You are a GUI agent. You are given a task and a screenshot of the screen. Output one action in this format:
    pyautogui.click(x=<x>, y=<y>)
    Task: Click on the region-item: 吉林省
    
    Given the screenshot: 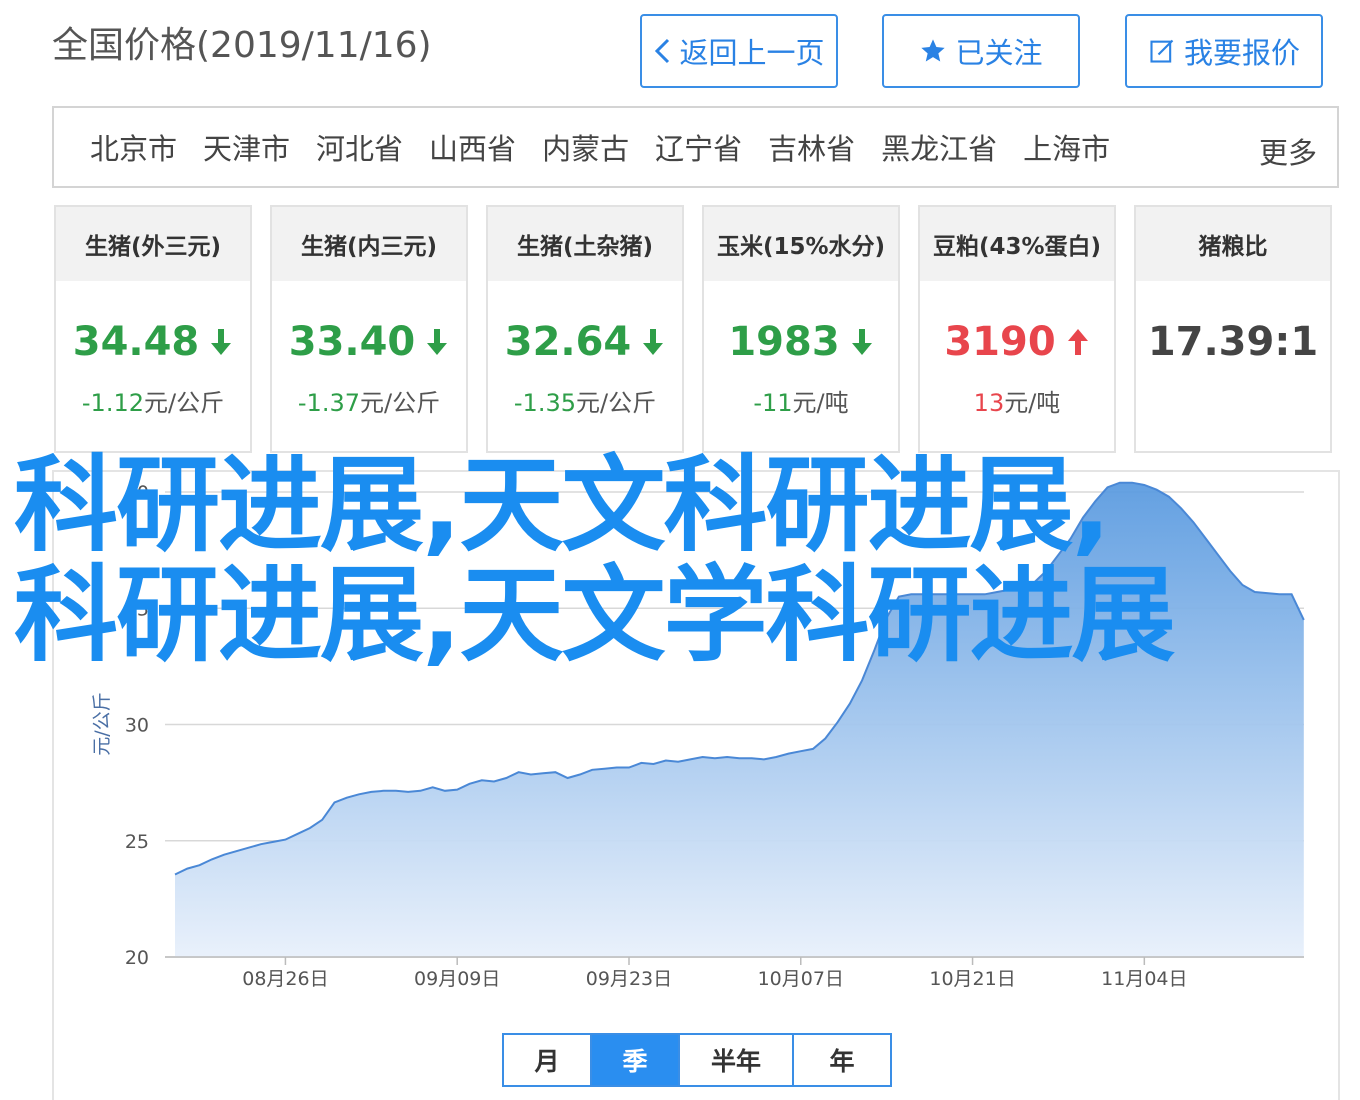 What is the action you would take?
    pyautogui.click(x=811, y=147)
    